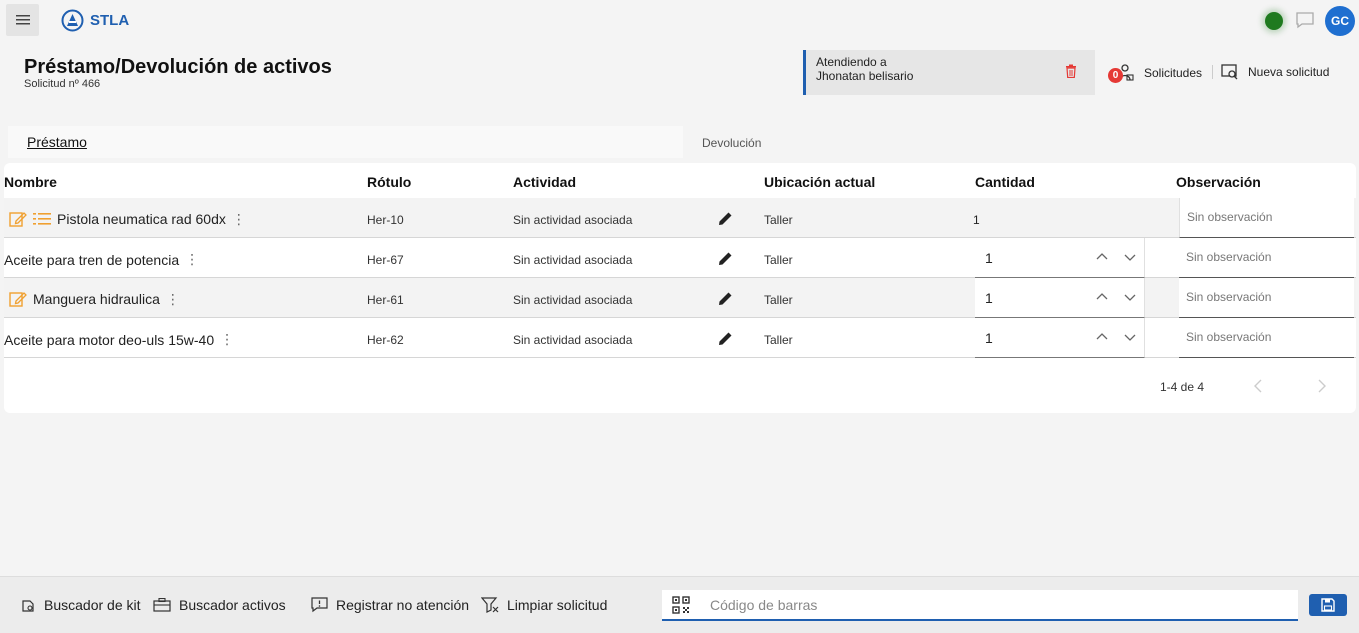 This screenshot has height=633, width=1359. Describe the element at coordinates (1005, 182) in the screenshot. I see `column-header-quantity: Cantidad` at that location.